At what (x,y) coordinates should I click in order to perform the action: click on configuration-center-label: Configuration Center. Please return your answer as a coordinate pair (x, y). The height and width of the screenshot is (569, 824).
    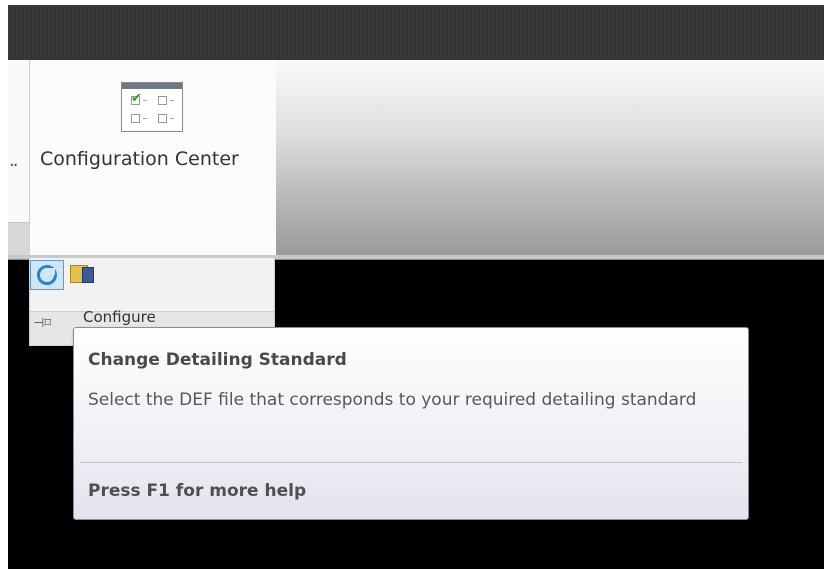
    Looking at the image, I should click on (139, 159).